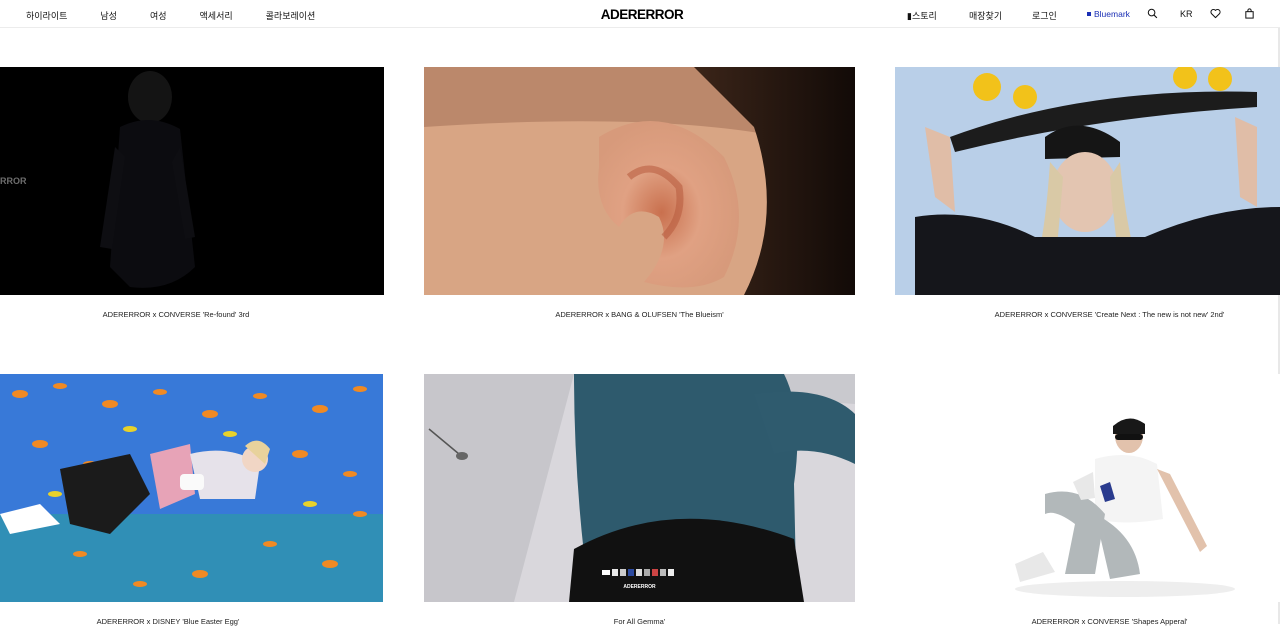 This screenshot has width=1280, height=626. I want to click on utility-nav: ▮스토리 매장찾기 로그인 Bluemark KR, so click(640, 16).